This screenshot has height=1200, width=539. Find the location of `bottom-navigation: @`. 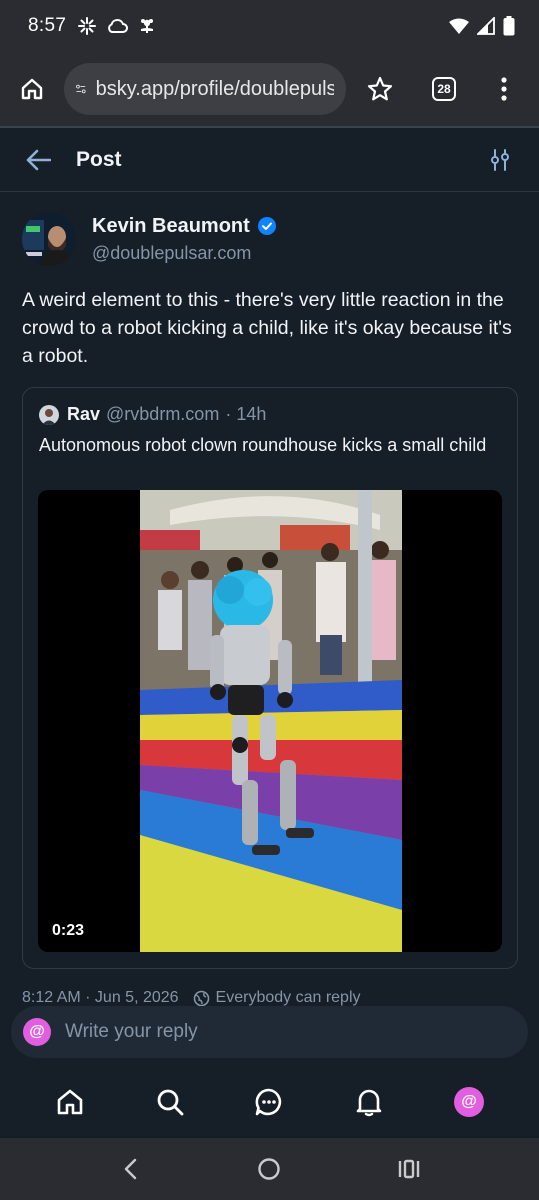

bottom-navigation: @ is located at coordinates (269, 1102).